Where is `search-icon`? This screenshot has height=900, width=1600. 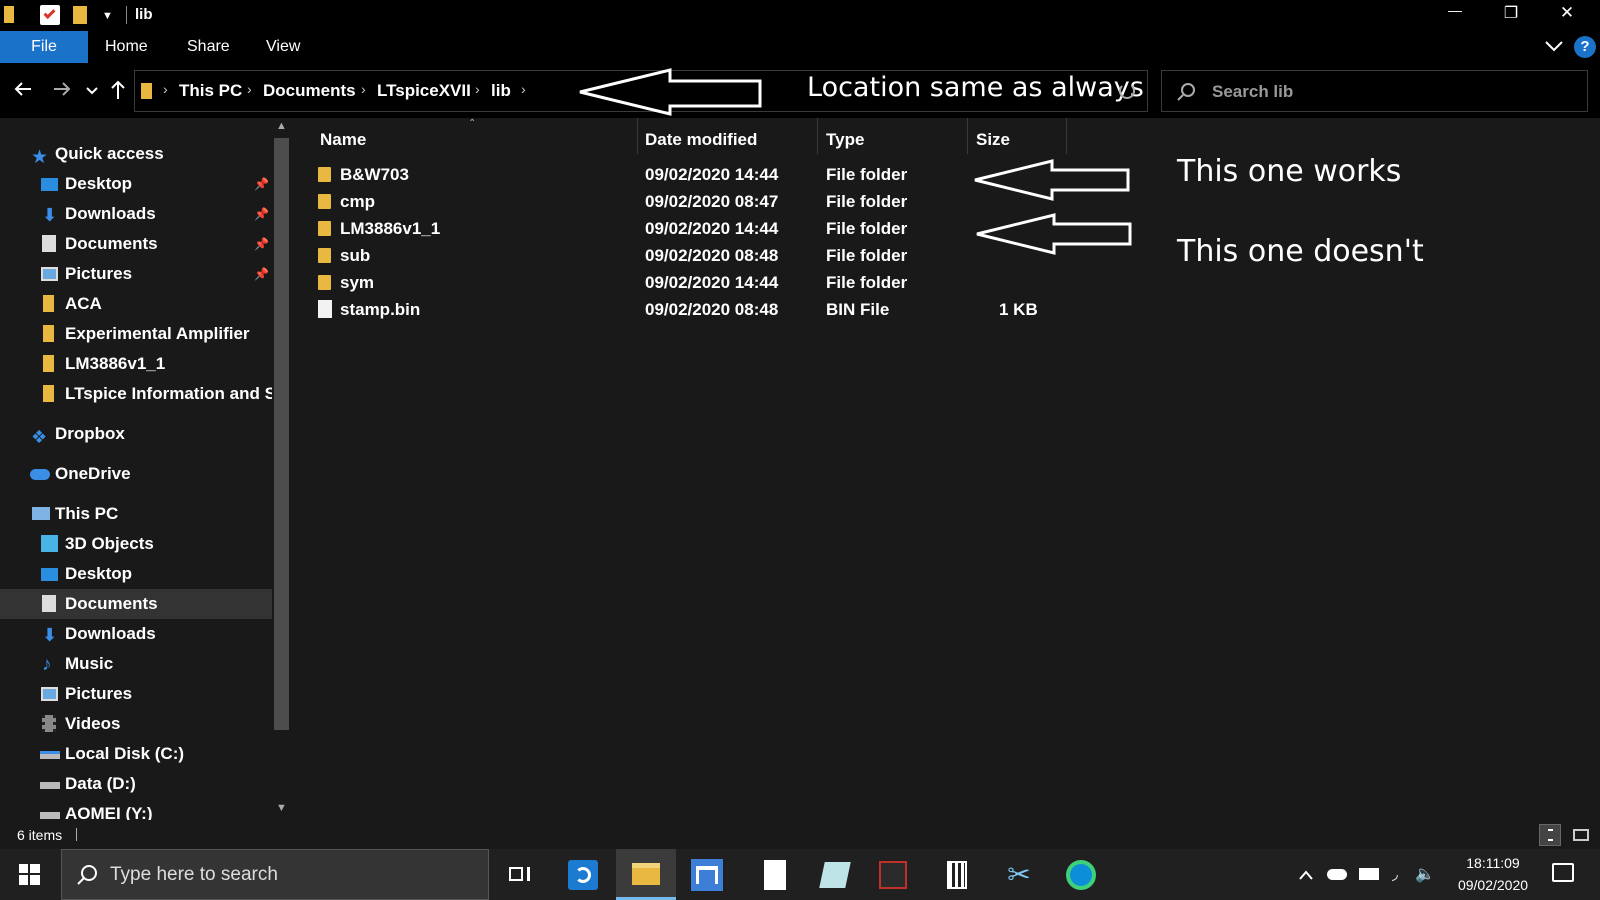 search-icon is located at coordinates (1186, 94).